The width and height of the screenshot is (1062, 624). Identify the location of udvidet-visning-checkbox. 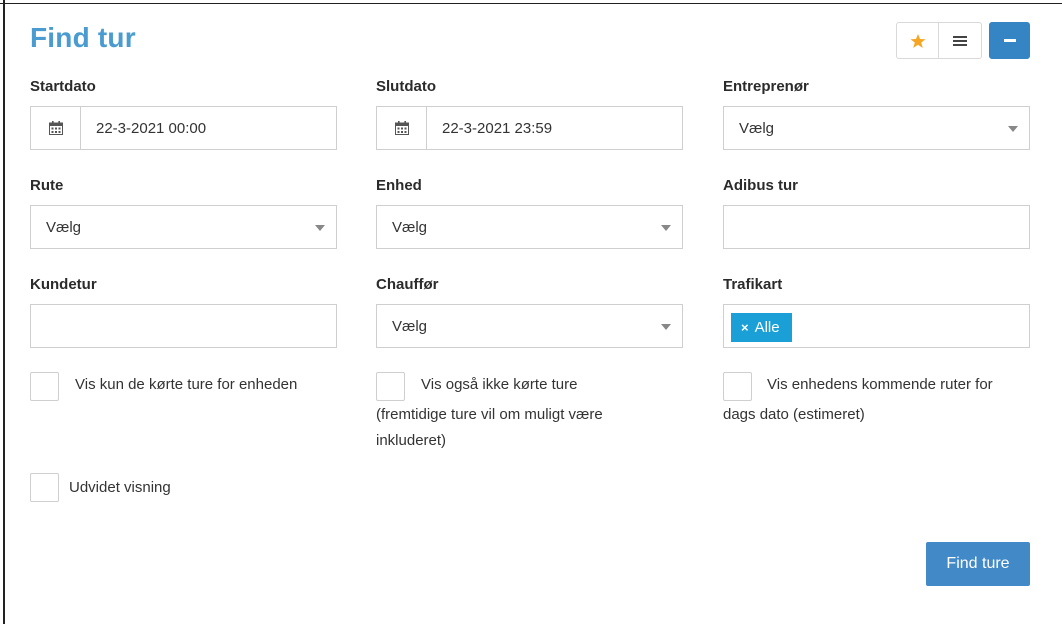
(44, 487).